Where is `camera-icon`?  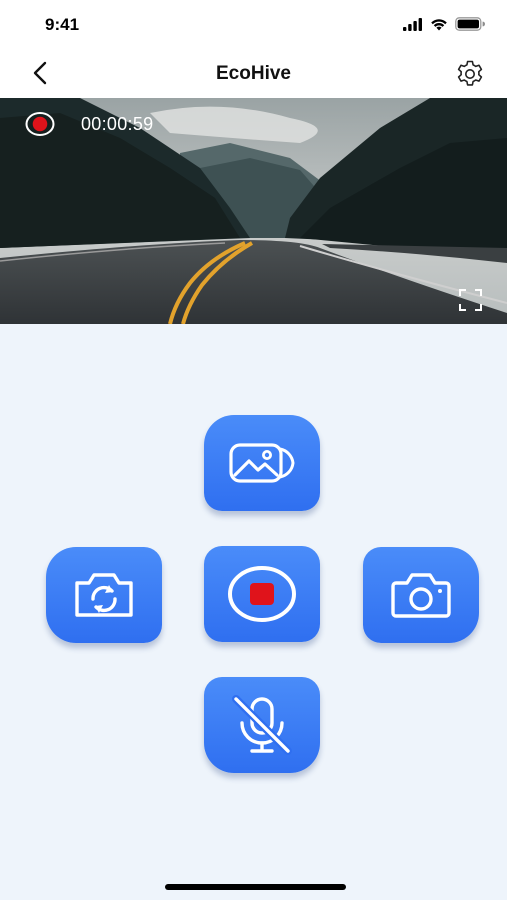
camera-icon is located at coordinates (421, 595).